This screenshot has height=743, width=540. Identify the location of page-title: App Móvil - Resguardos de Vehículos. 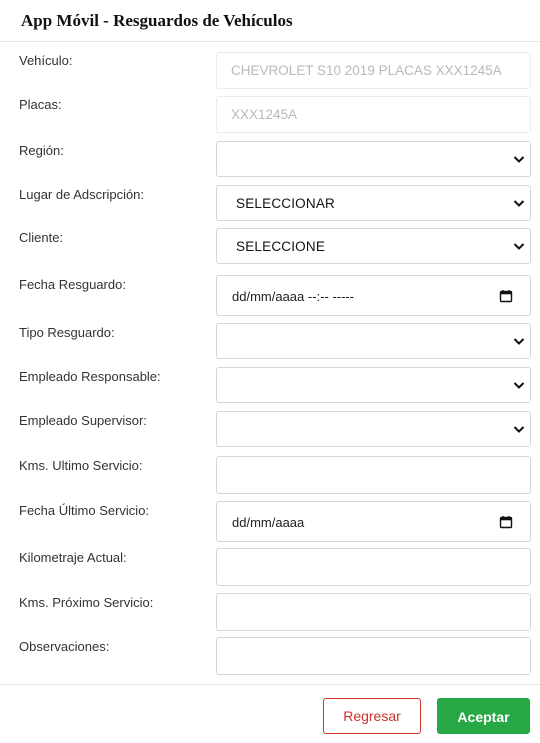
(157, 20).